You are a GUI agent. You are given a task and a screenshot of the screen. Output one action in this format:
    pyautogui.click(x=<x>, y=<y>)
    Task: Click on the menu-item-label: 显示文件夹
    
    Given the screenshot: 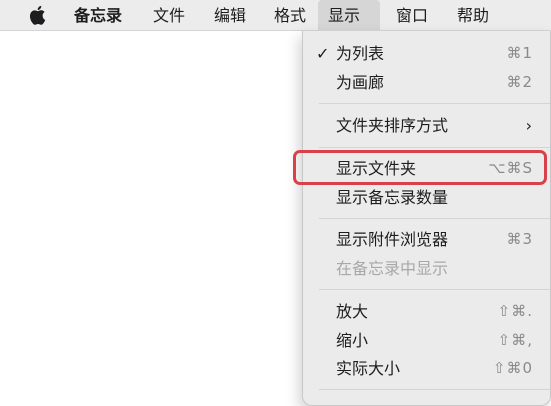 What is the action you would take?
    pyautogui.click(x=376, y=168)
    